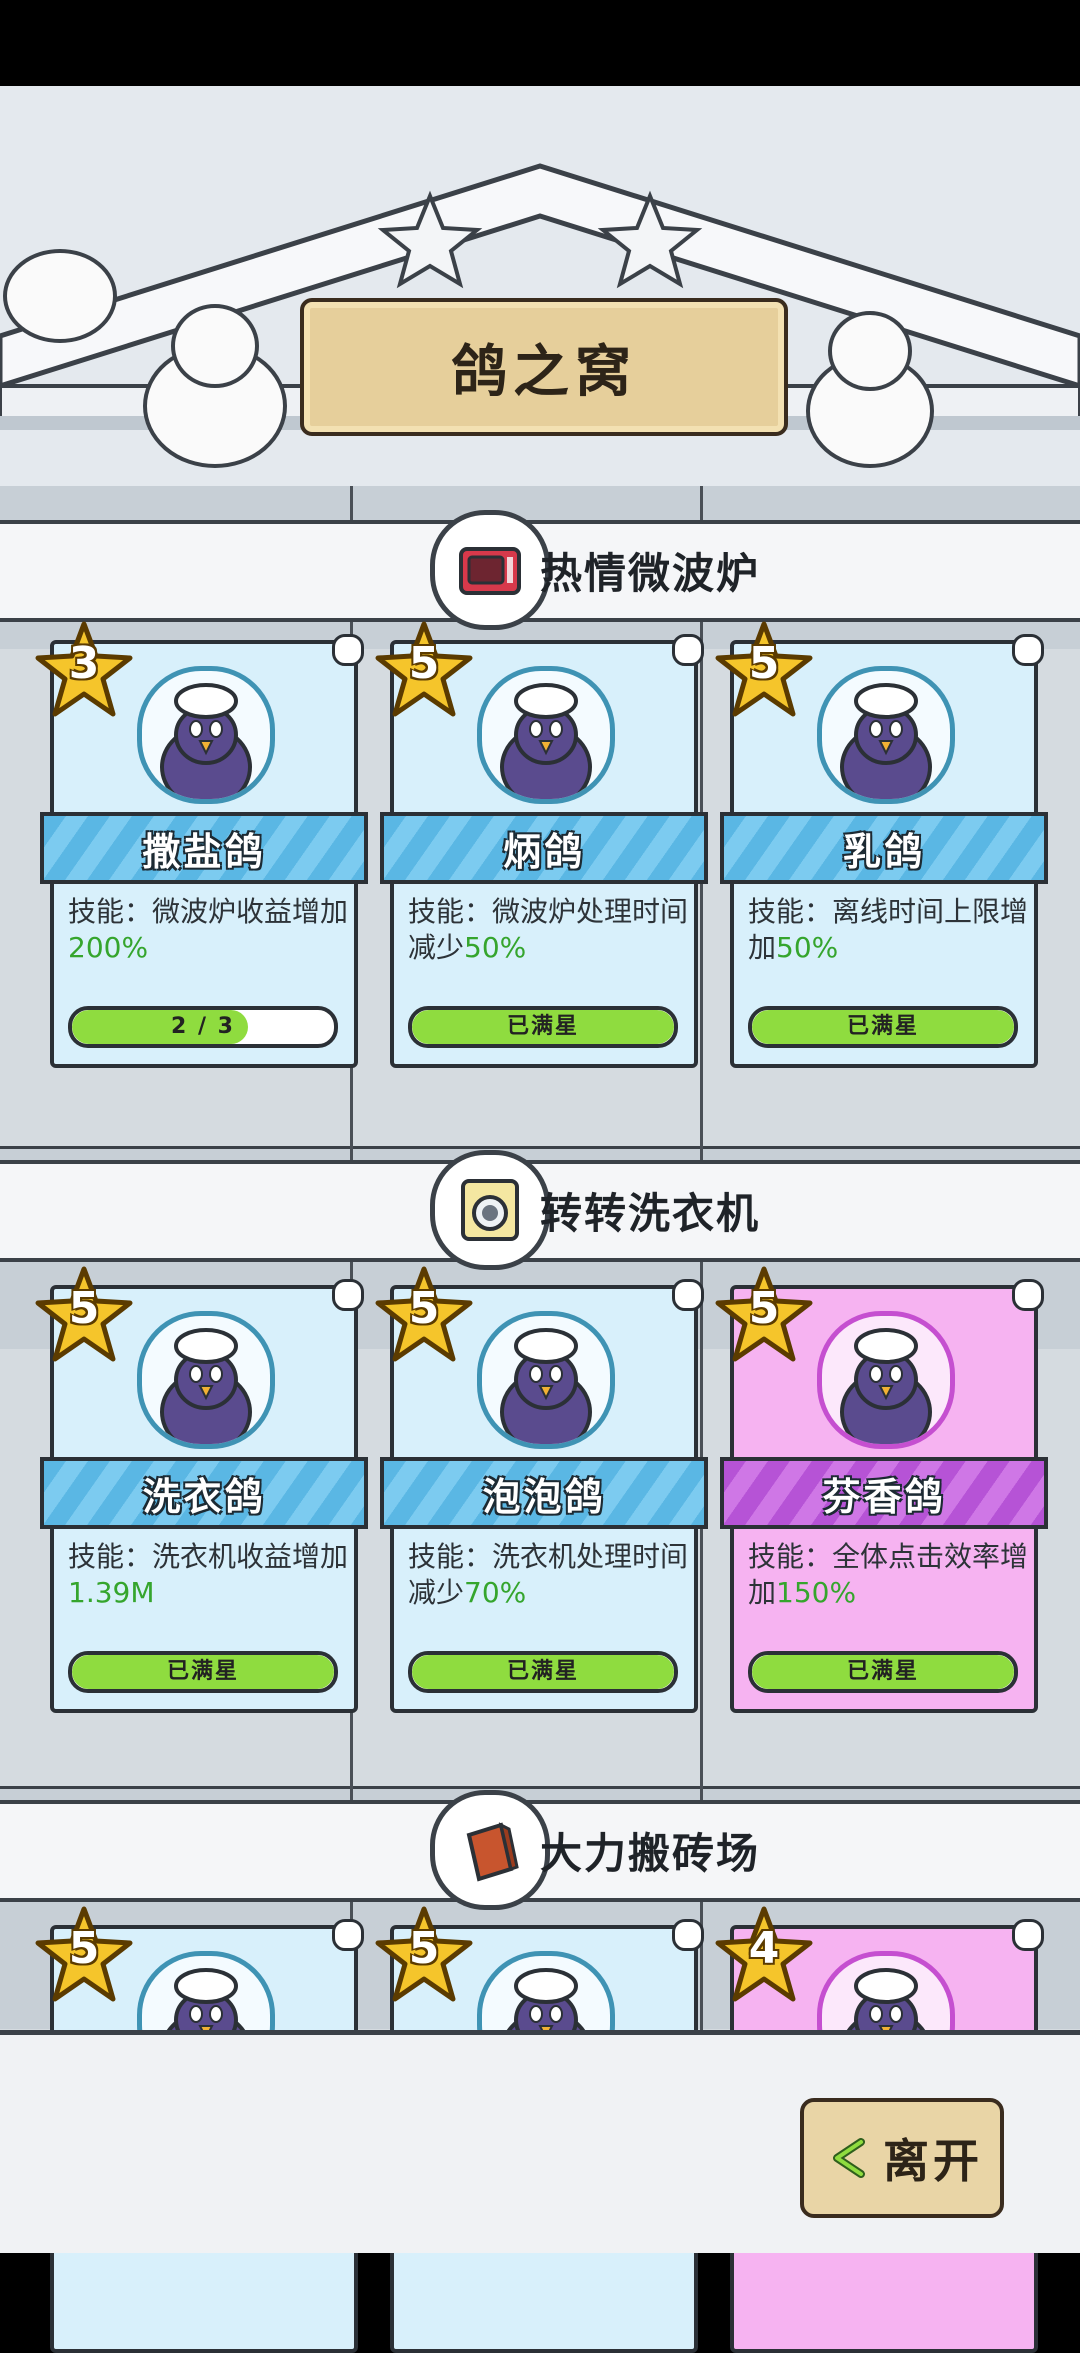 The image size is (1080, 2353). I want to click on nest-title-sign: 鸽之窝, so click(544, 367).